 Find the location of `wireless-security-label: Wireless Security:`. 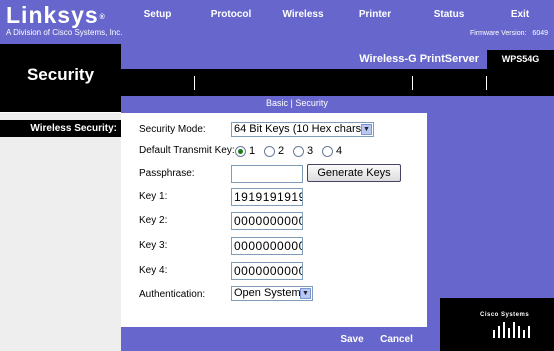

wireless-security-label: Wireless Security: is located at coordinates (73, 128).